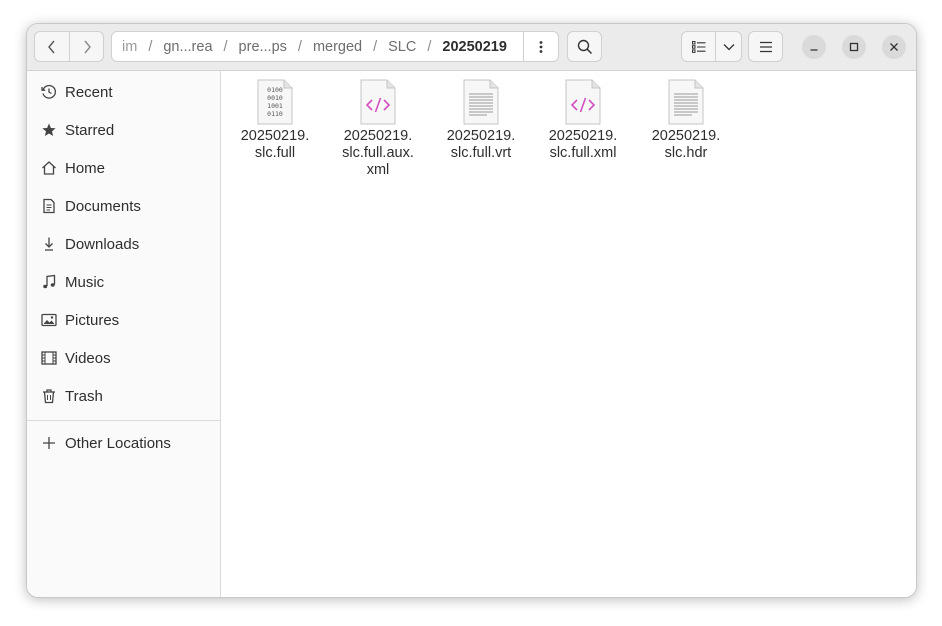  Describe the element at coordinates (123, 92) in the screenshot. I see `sidebar-item-recent: Recent` at that location.